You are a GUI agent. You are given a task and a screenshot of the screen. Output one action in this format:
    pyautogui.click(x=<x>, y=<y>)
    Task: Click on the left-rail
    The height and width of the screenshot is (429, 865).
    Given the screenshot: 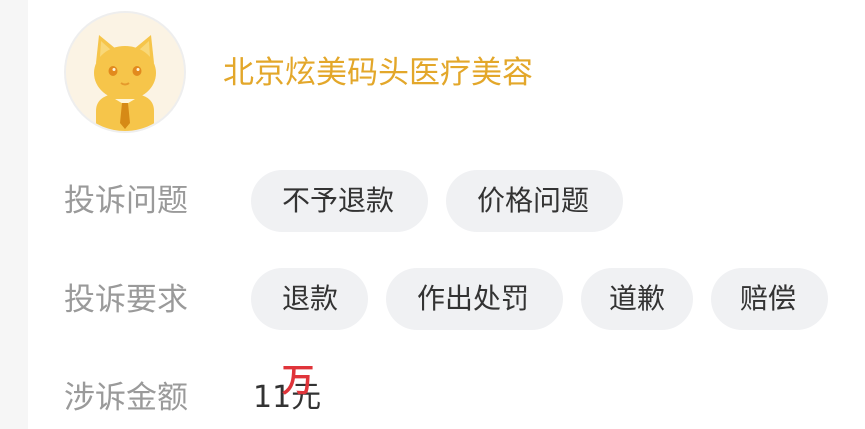 What is the action you would take?
    pyautogui.click(x=14, y=214)
    